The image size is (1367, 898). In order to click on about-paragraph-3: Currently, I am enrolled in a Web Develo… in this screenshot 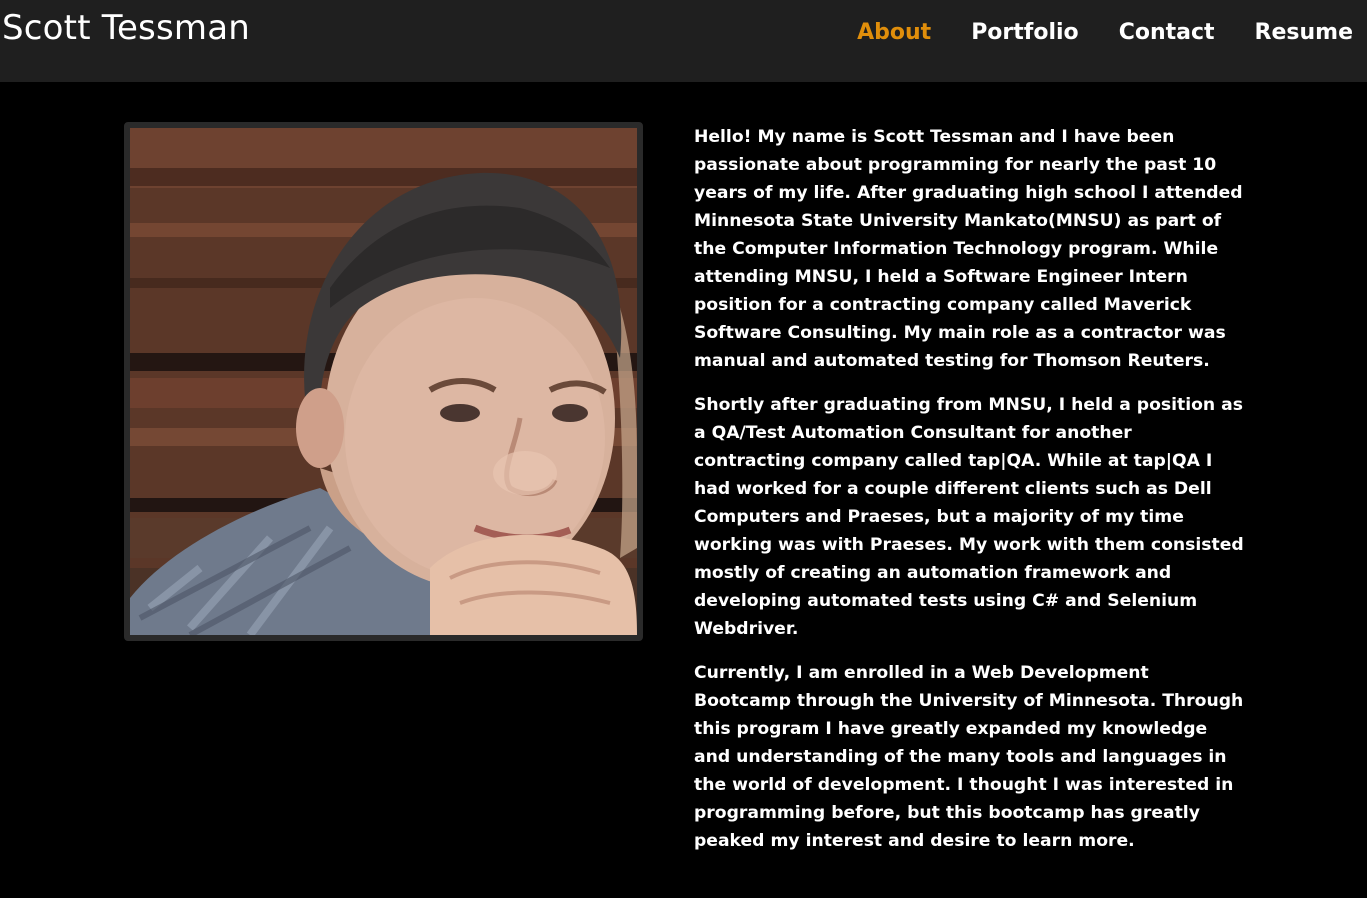, I will do `click(969, 757)`.